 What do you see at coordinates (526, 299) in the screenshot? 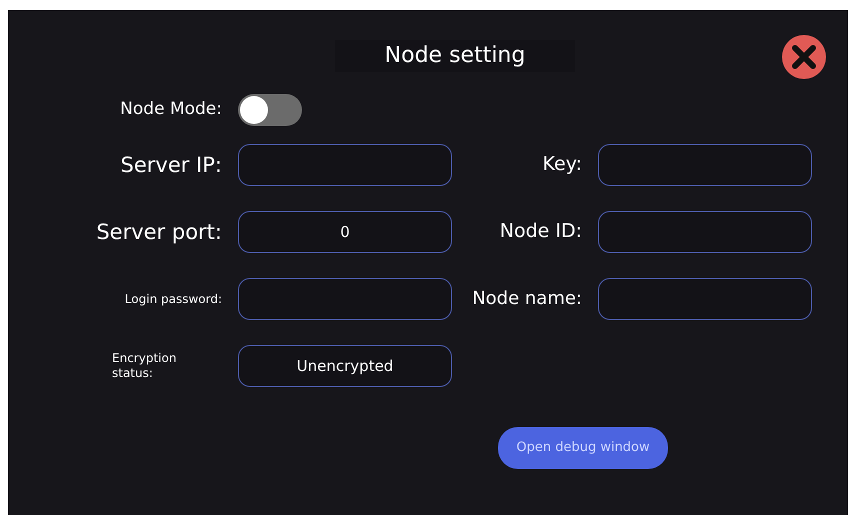
I see `field-label: Node name:` at bounding box center [526, 299].